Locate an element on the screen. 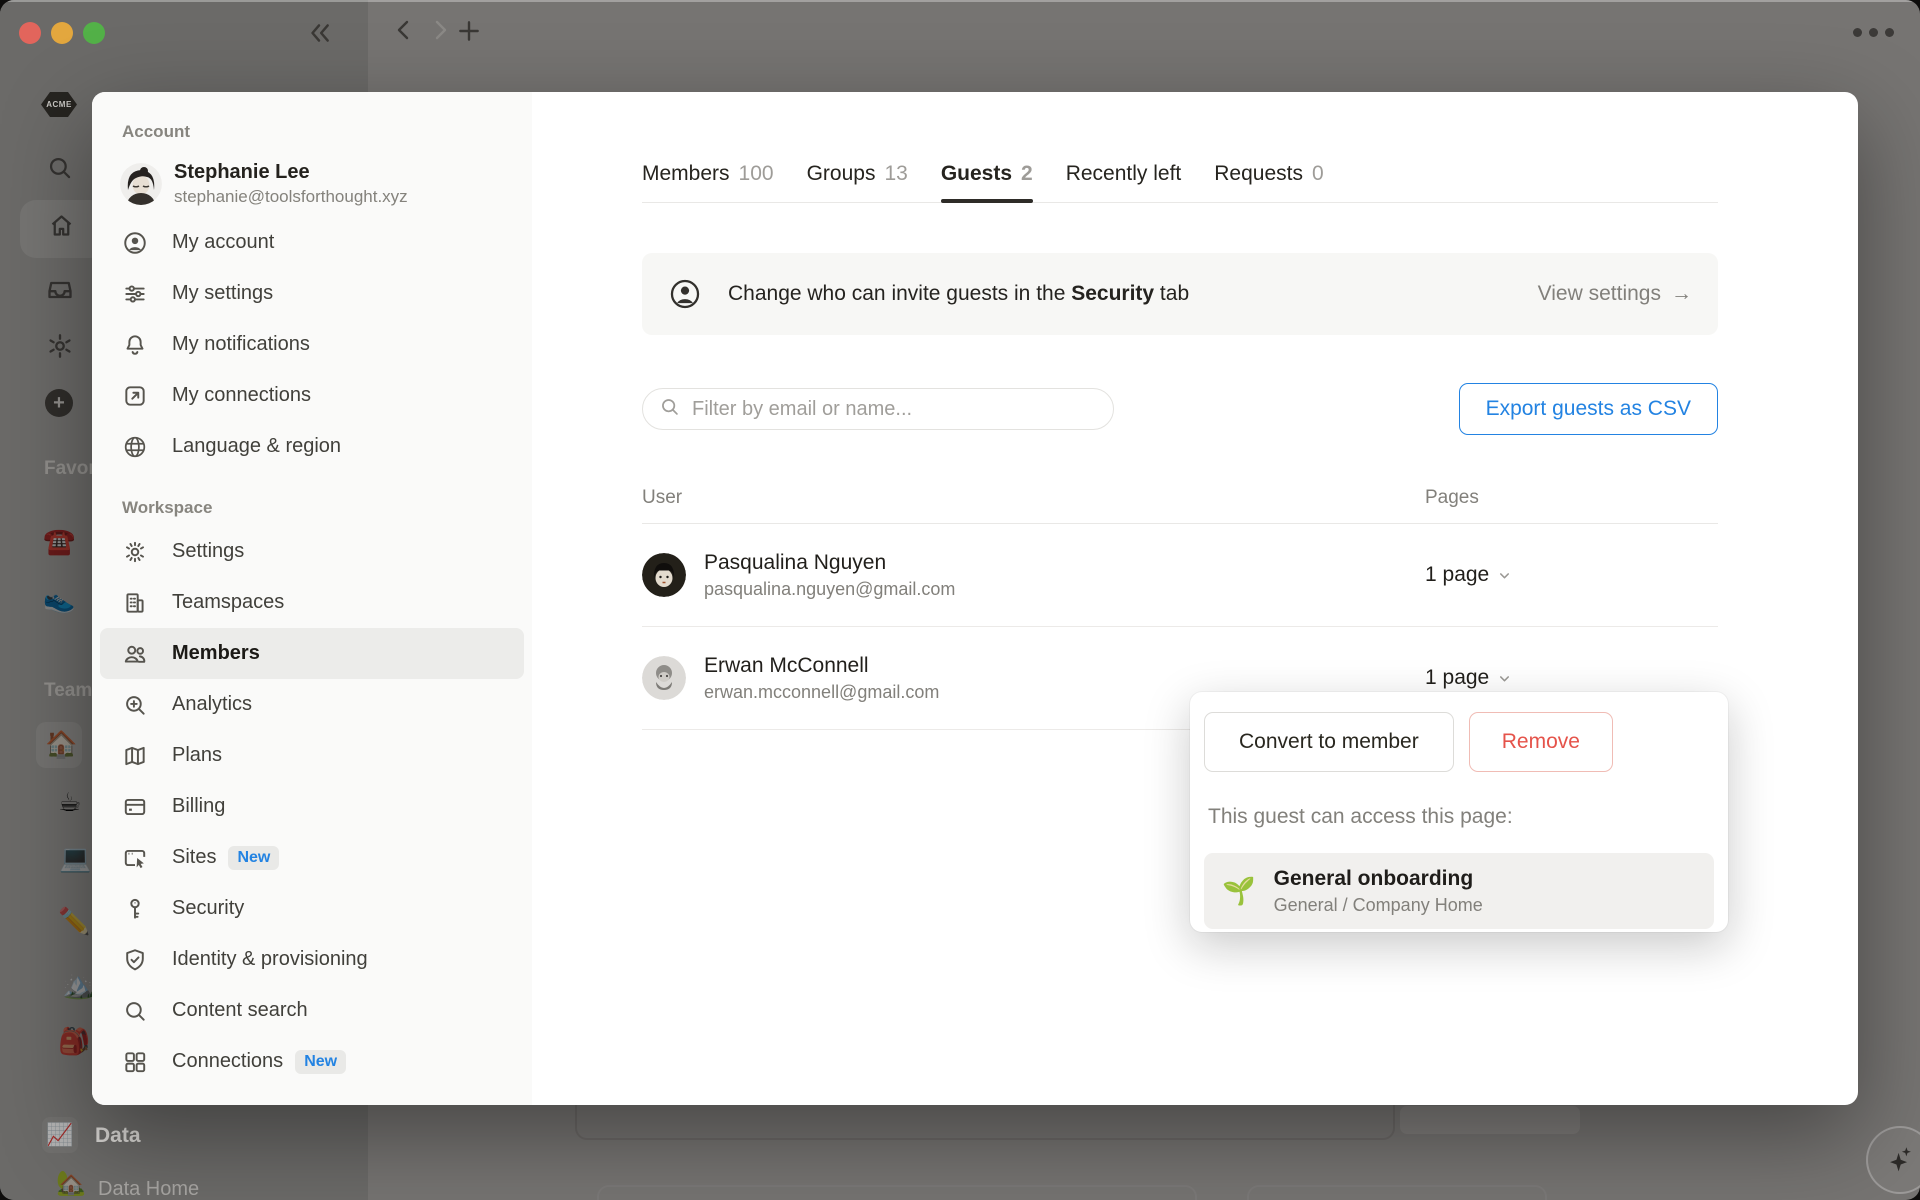  column-header-pages: Pages is located at coordinates (1452, 497).